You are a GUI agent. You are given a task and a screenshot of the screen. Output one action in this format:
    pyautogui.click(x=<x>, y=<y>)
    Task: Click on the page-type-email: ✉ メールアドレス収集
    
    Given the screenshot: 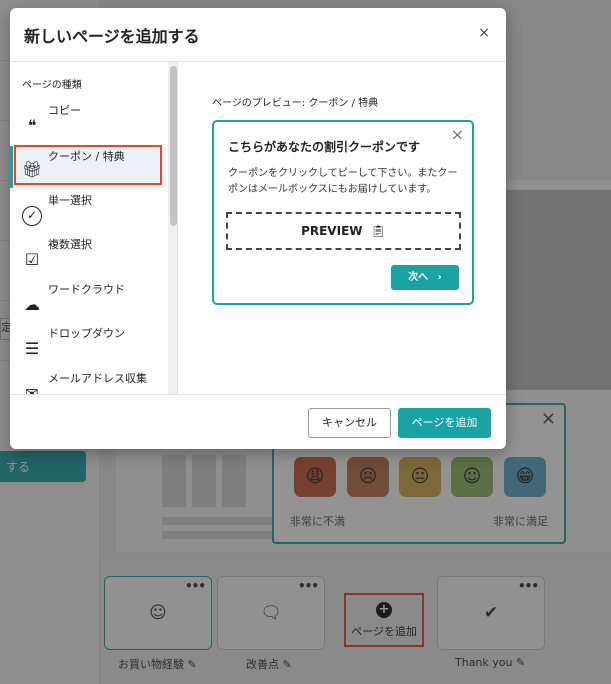 What is the action you would take?
    pyautogui.click(x=88, y=382)
    